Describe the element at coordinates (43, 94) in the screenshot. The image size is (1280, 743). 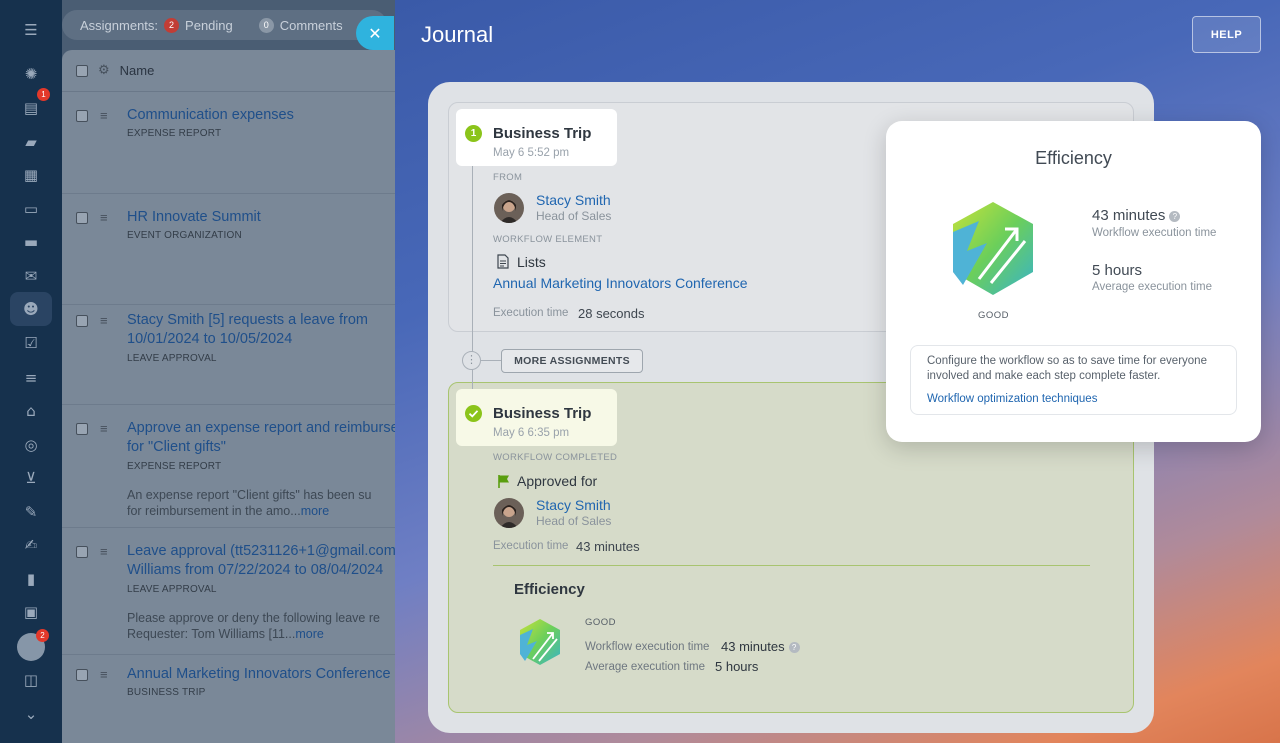
I see `feed-badge: 1` at that location.